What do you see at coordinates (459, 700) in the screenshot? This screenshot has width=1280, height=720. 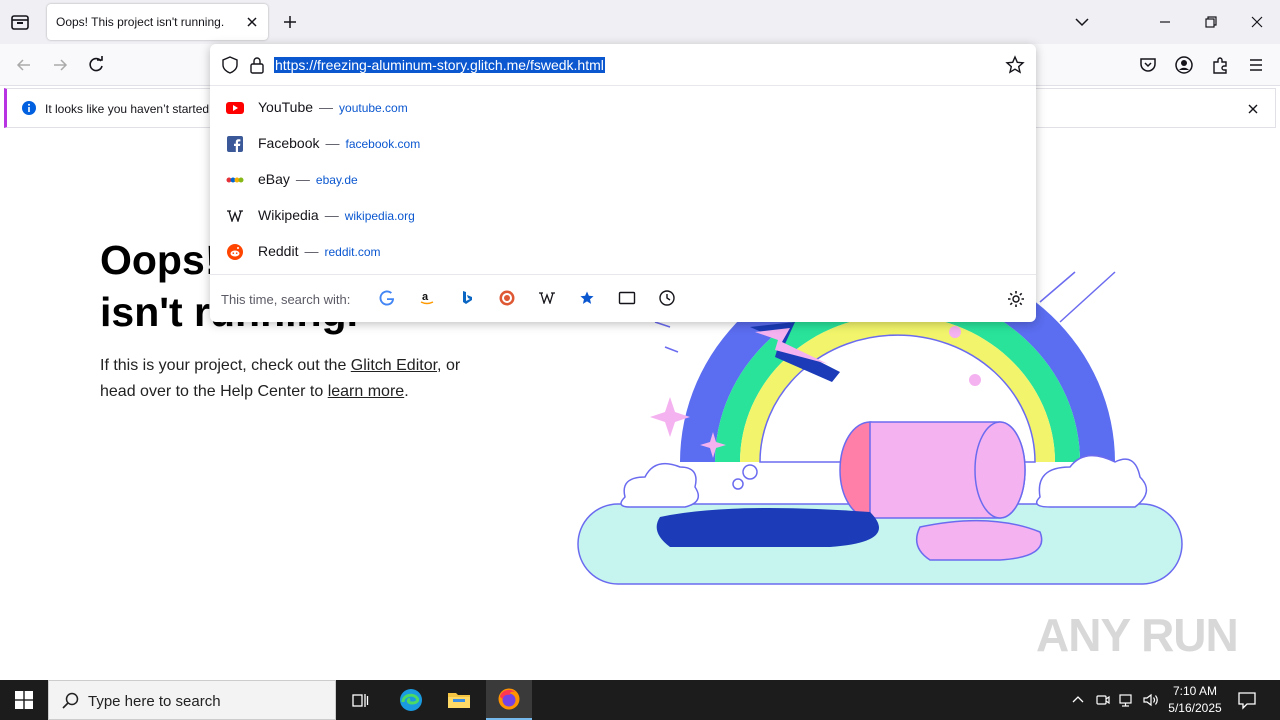 I see `file-explorer-icon` at bounding box center [459, 700].